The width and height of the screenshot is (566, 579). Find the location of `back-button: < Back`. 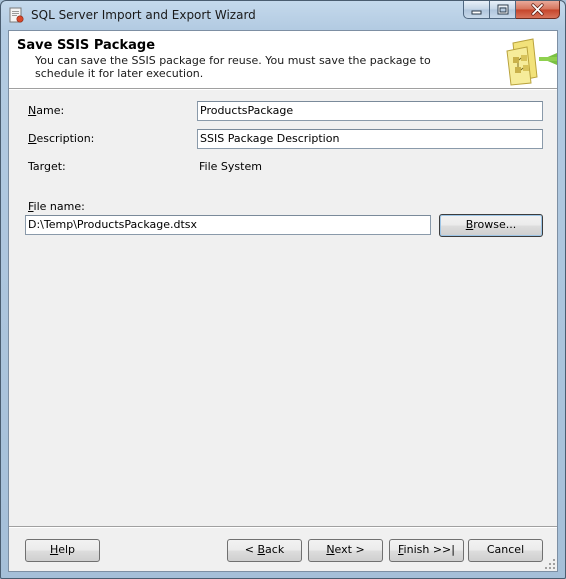

back-button: < Back is located at coordinates (264, 550).